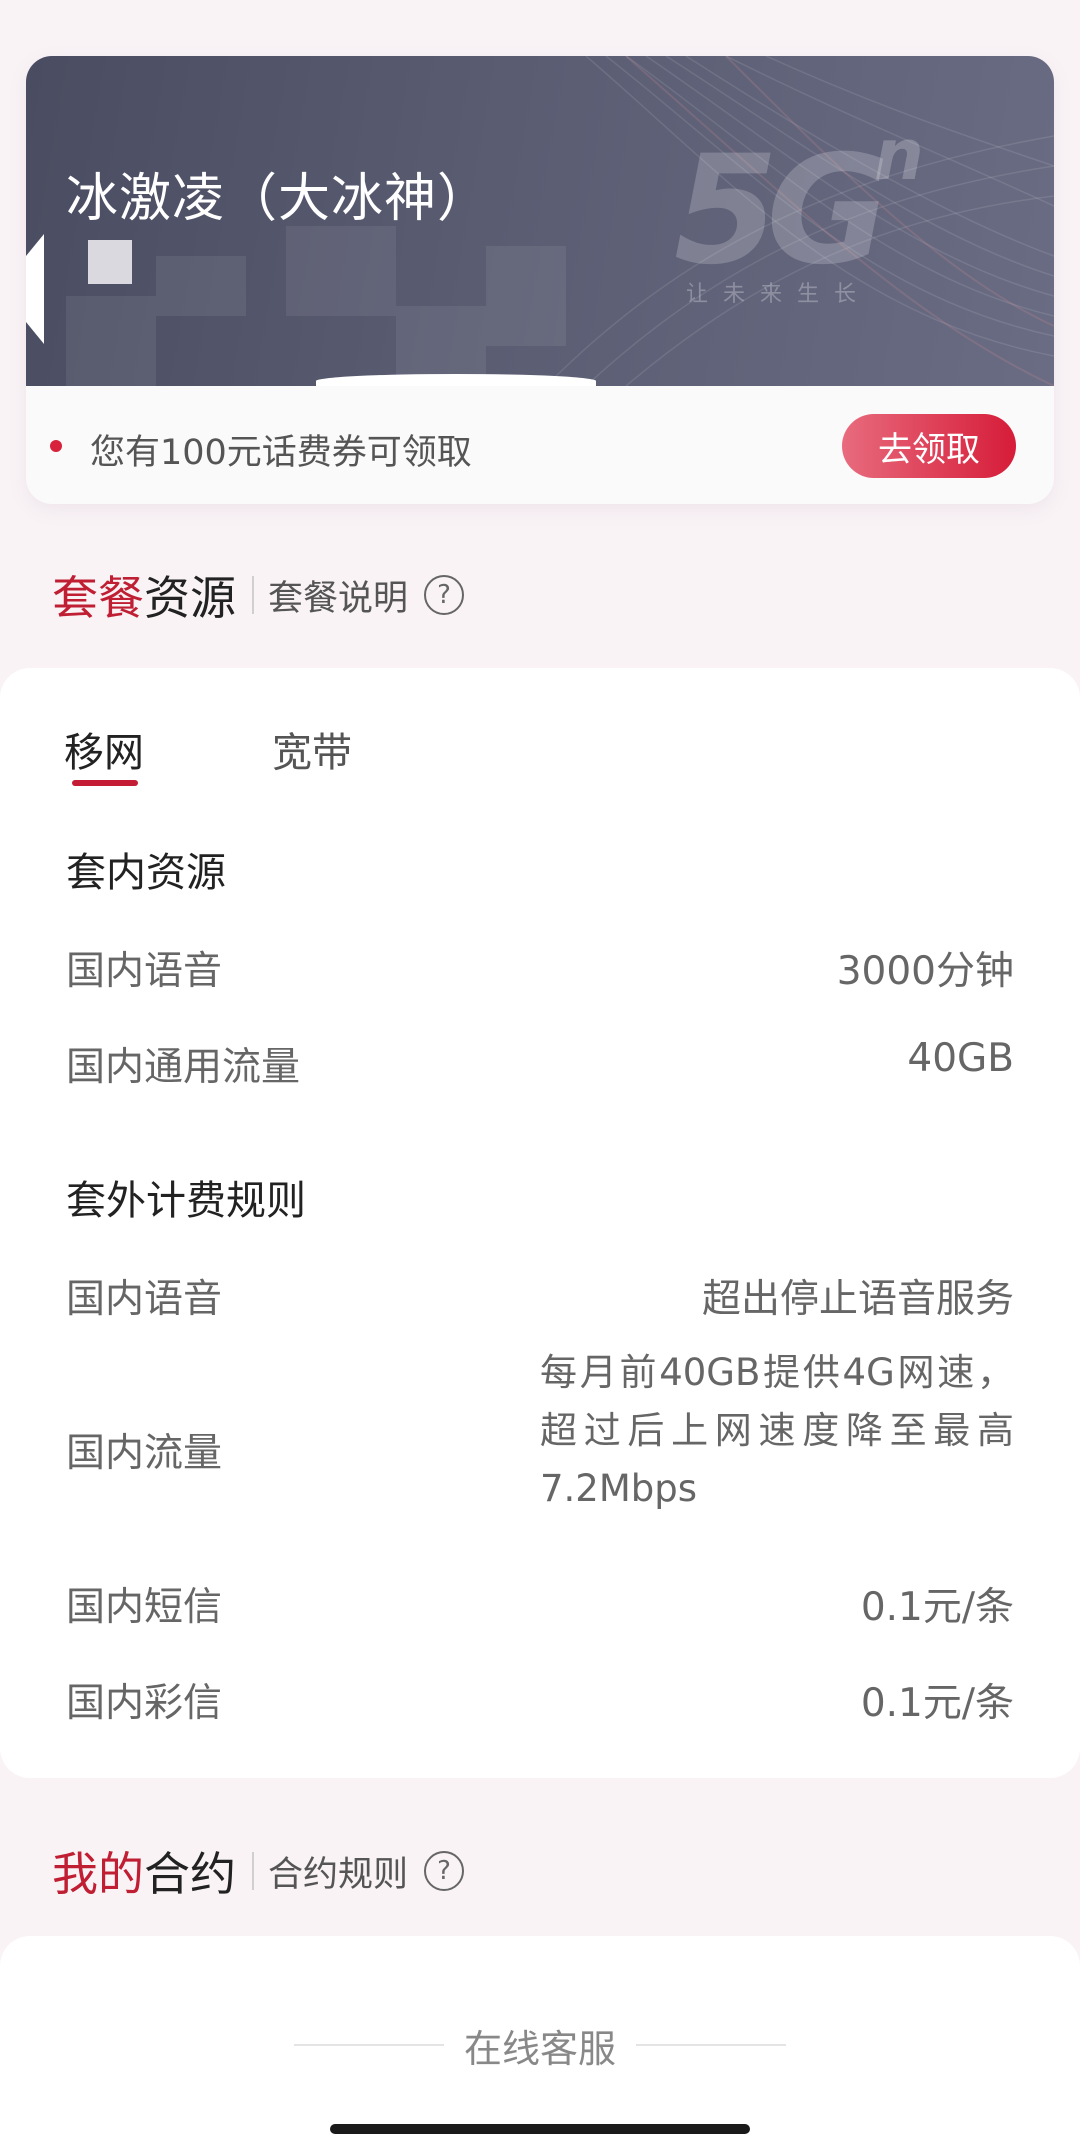  Describe the element at coordinates (186, 1201) in the screenshot. I see `overage-rules-title: 套外计费规则` at that location.